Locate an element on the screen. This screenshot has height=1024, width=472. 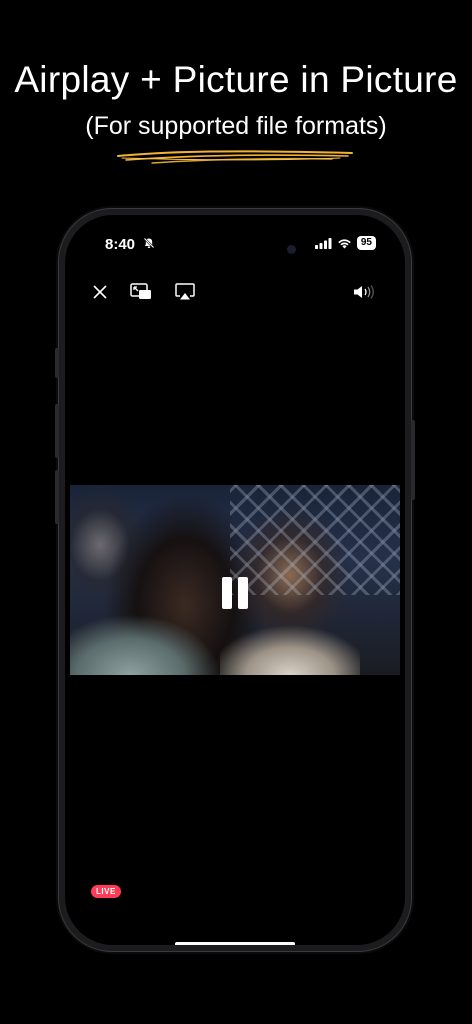
speaker-volume-icon is located at coordinates (364, 292).